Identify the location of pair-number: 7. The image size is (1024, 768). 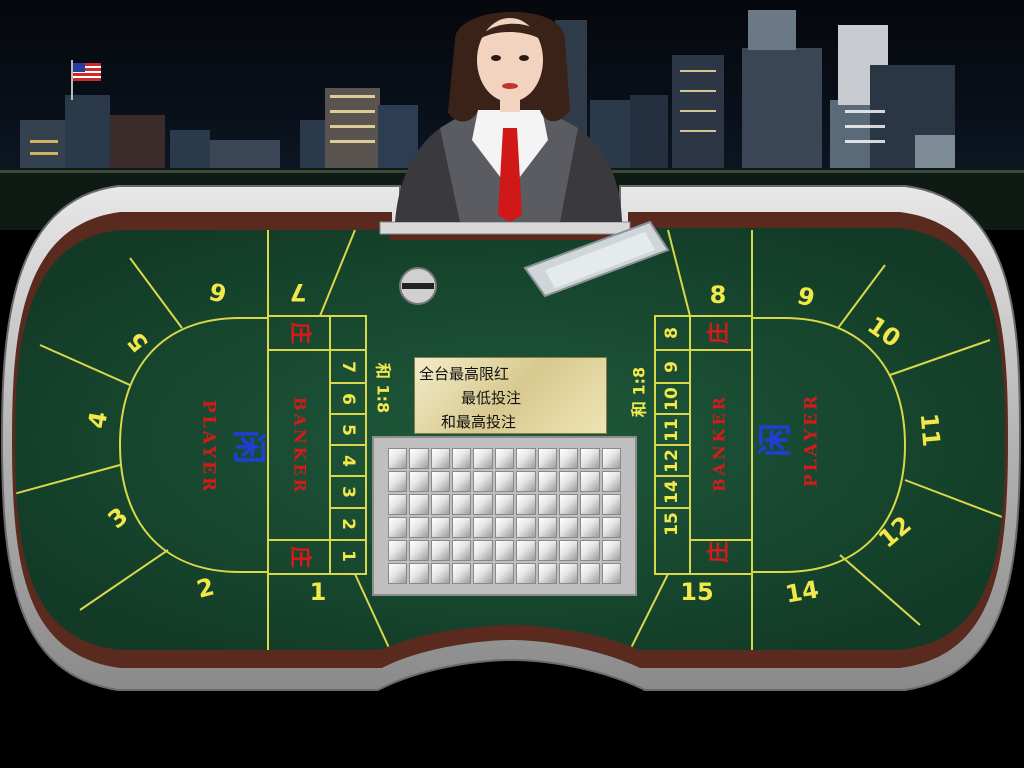
(348, 367).